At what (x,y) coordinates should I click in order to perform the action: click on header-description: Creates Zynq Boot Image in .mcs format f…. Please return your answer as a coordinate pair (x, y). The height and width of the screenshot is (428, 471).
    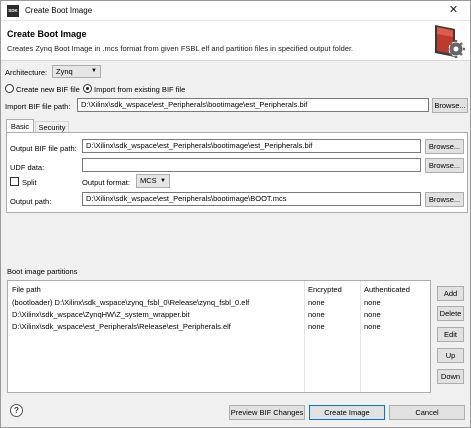
    Looking at the image, I should click on (180, 48).